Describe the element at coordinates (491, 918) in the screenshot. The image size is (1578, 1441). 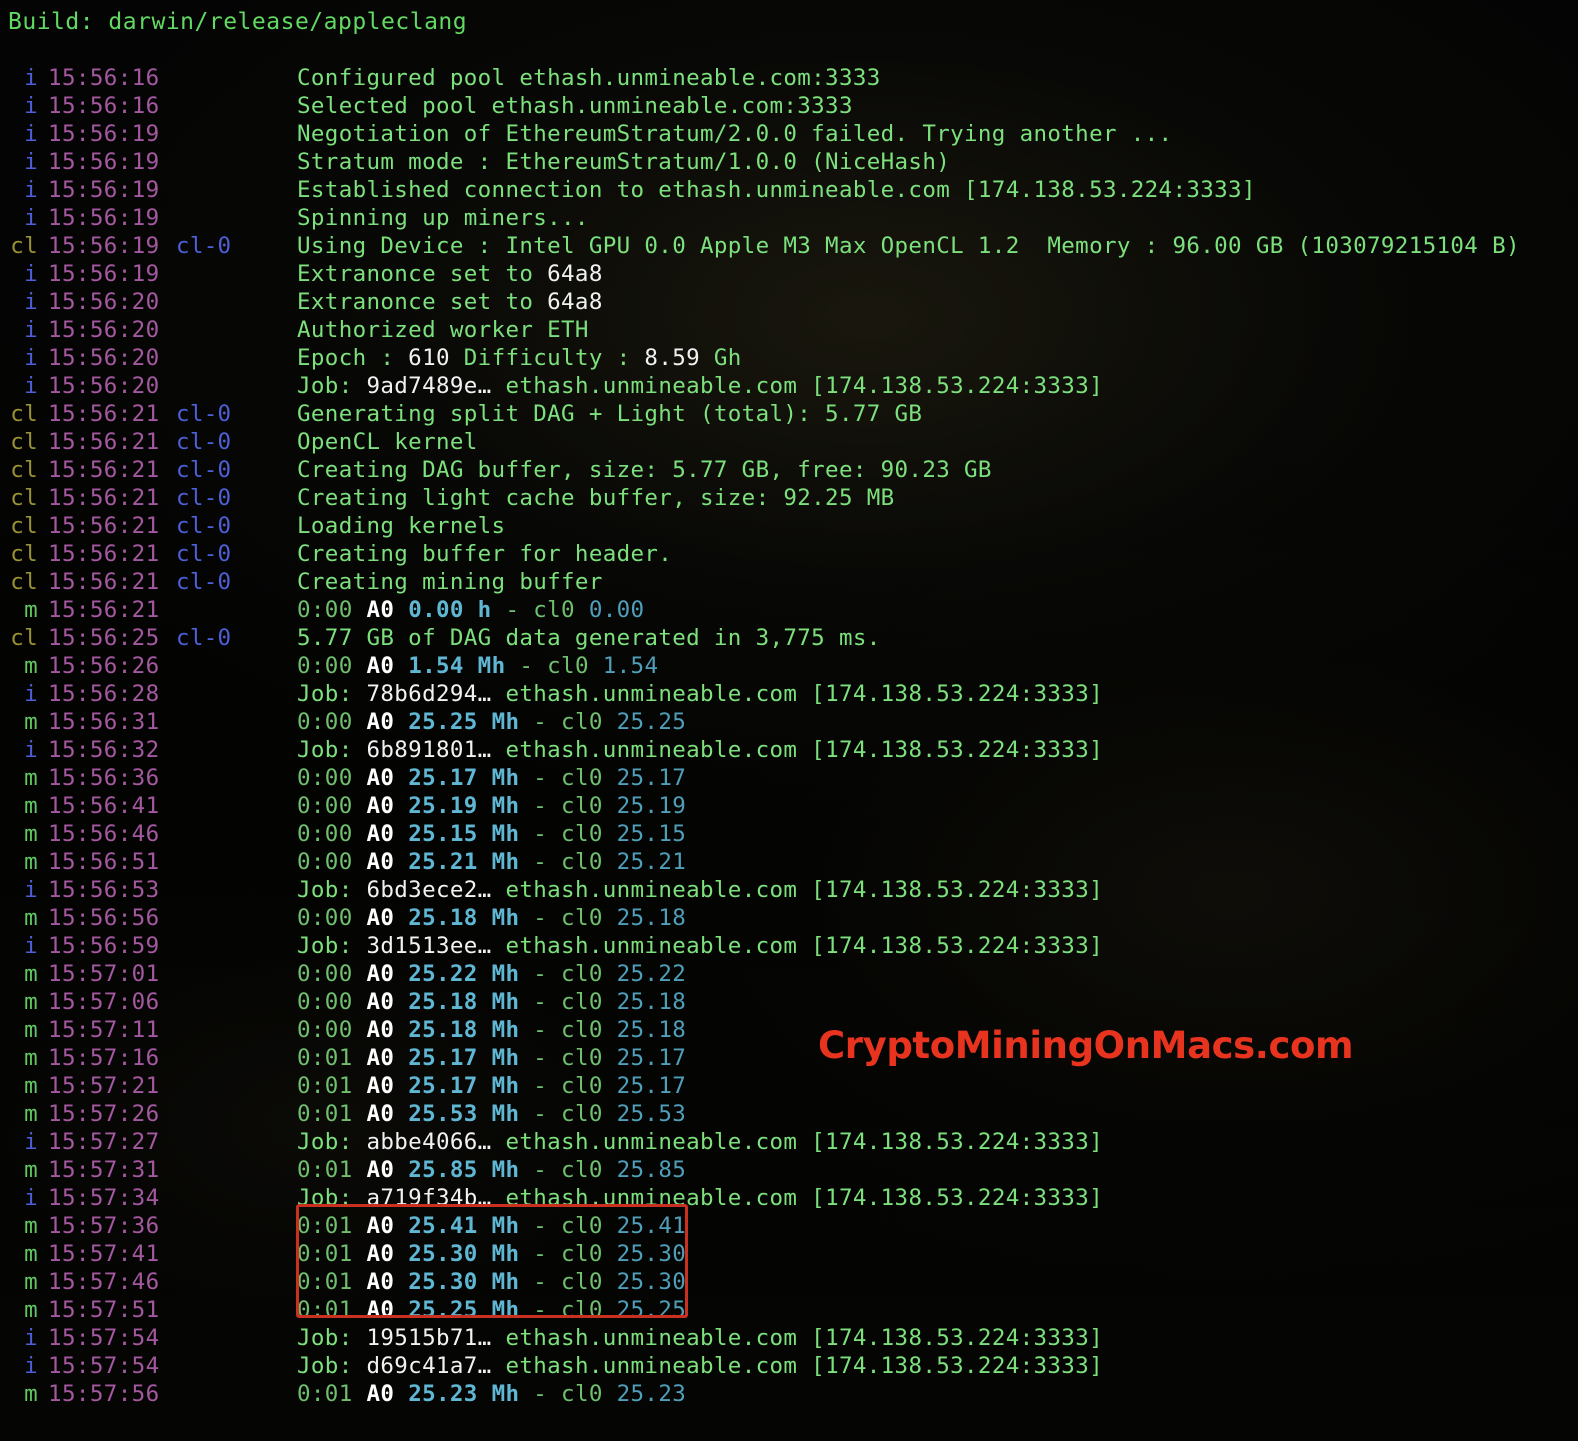
I see `log-row-message: 0:00 A0 25.18 Mh - cl0 25.18` at that location.